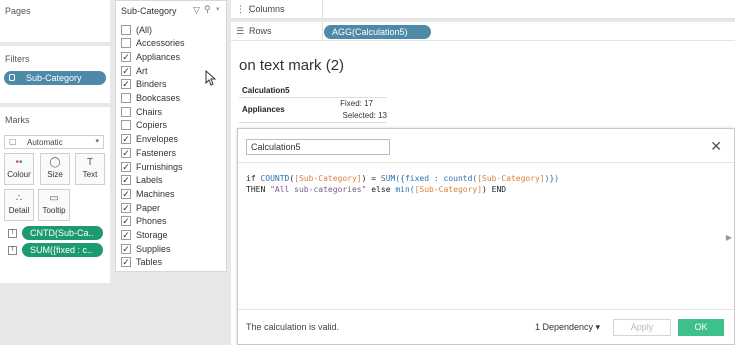 This screenshot has width=735, height=345. What do you see at coordinates (486, 309) in the screenshot?
I see `footer-divider` at bounding box center [486, 309].